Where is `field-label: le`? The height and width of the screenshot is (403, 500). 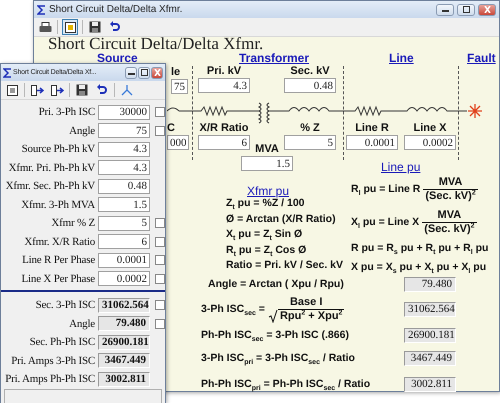 field-label: le is located at coordinates (175, 72).